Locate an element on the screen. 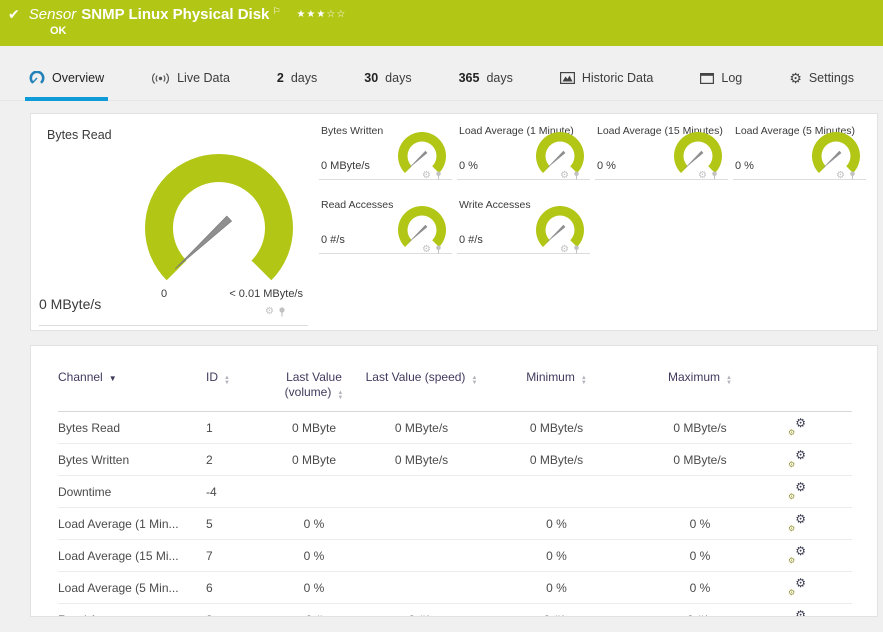  column-header-maximum: Maximum ▲ ▼ is located at coordinates (700, 379).